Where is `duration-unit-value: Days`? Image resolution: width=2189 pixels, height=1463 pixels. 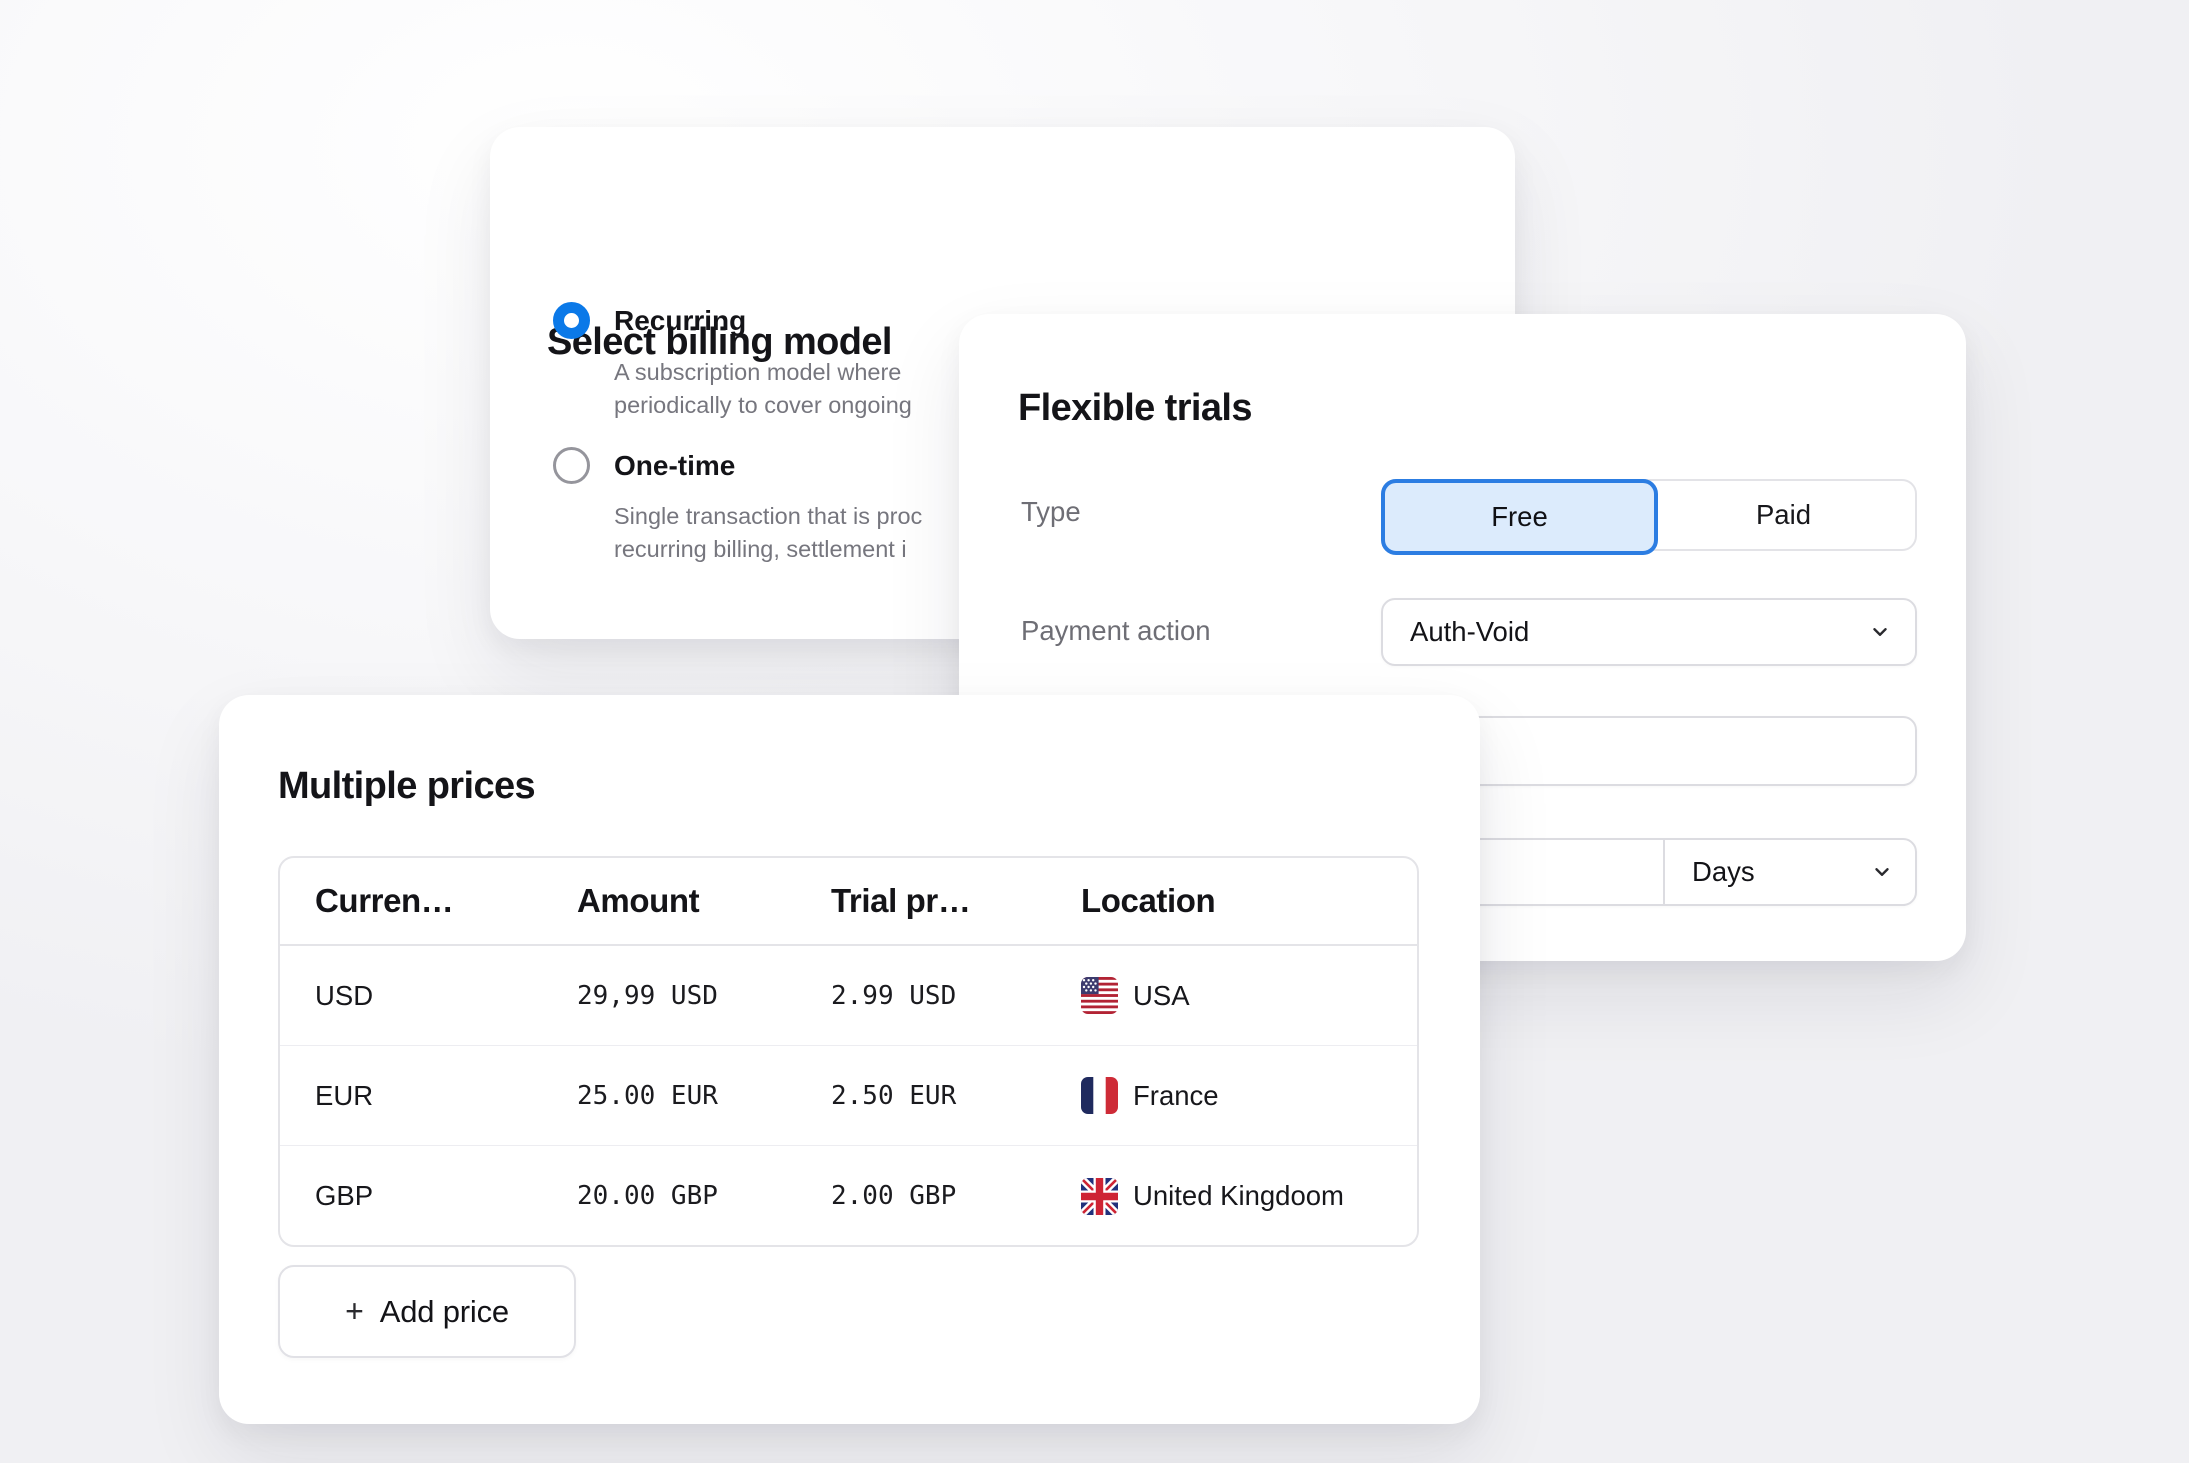 duration-unit-value: Days is located at coordinates (1723, 871).